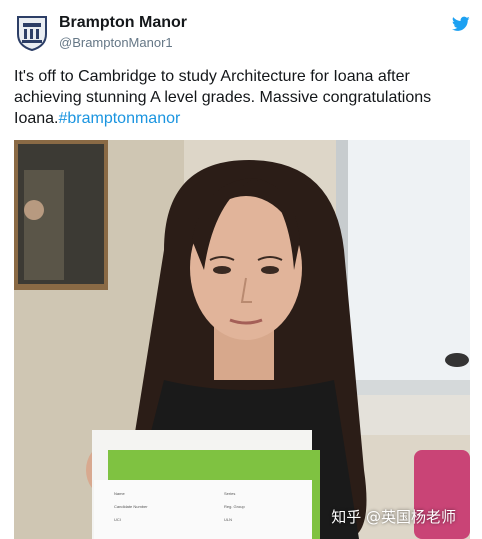  Describe the element at coordinates (116, 42) in the screenshot. I see `author-handle: @BramptonManor1` at that location.